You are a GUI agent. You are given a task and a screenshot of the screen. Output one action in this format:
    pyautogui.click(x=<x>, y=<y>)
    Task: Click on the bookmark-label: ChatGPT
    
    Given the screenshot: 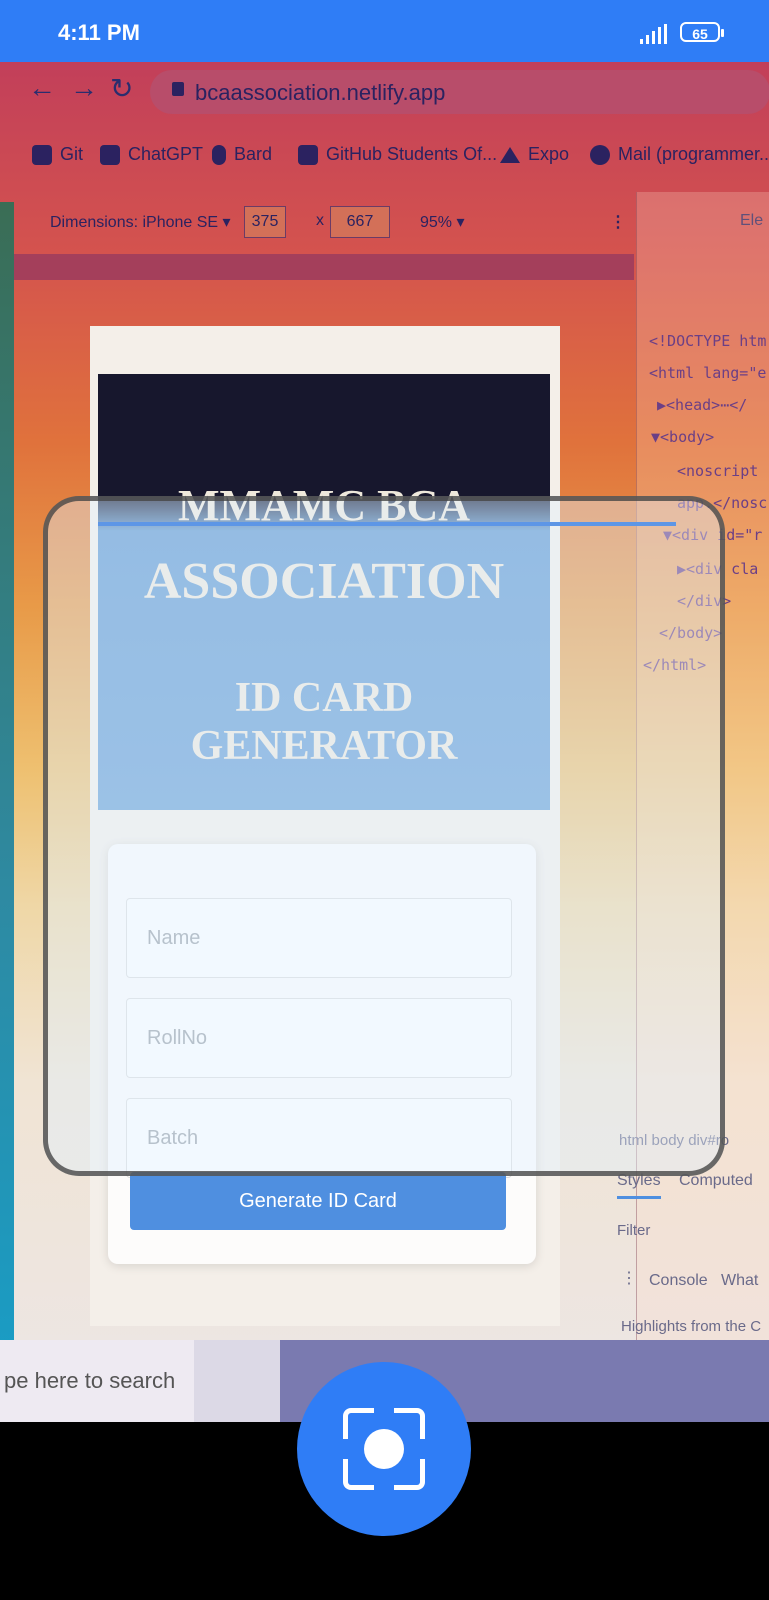 What is the action you would take?
    pyautogui.click(x=166, y=154)
    